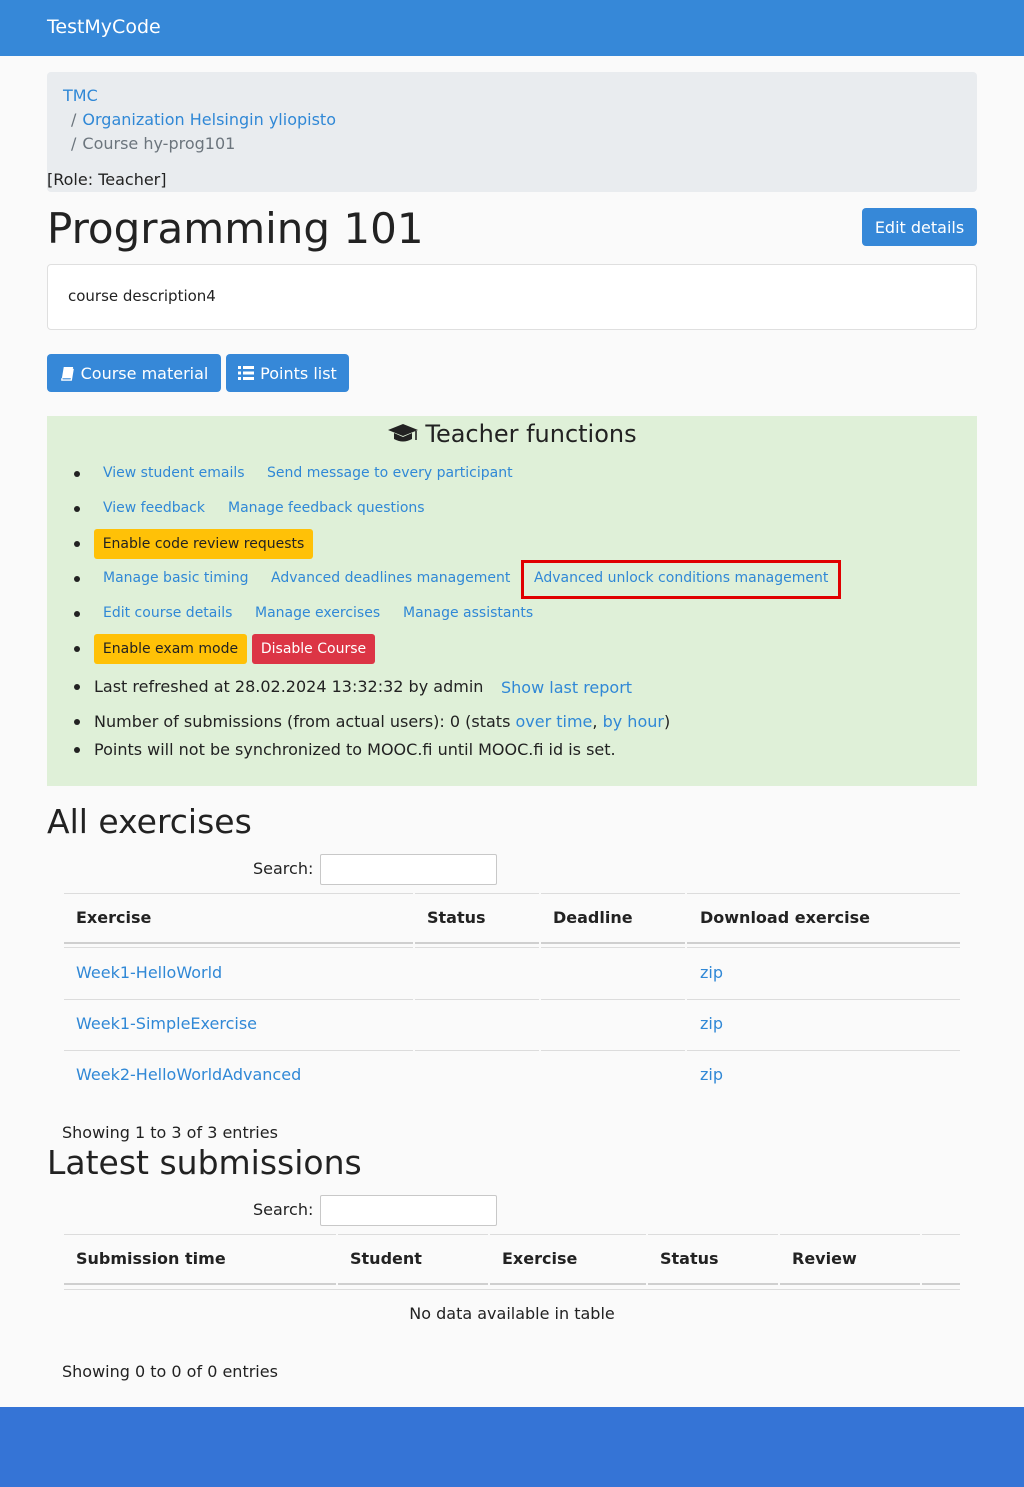  Describe the element at coordinates (188, 1074) in the screenshot. I see `exercise-name-link: Week2-HelloWorldAdvanced` at that location.